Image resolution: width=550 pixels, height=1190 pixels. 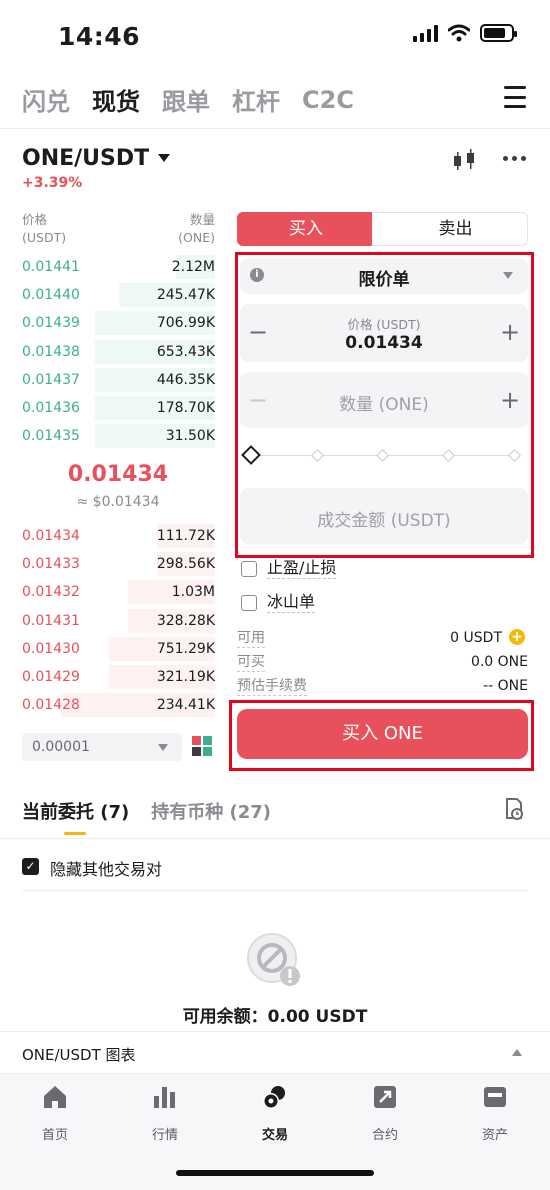 What do you see at coordinates (51, 677) in the screenshot?
I see `row-price: 0.01429` at bounding box center [51, 677].